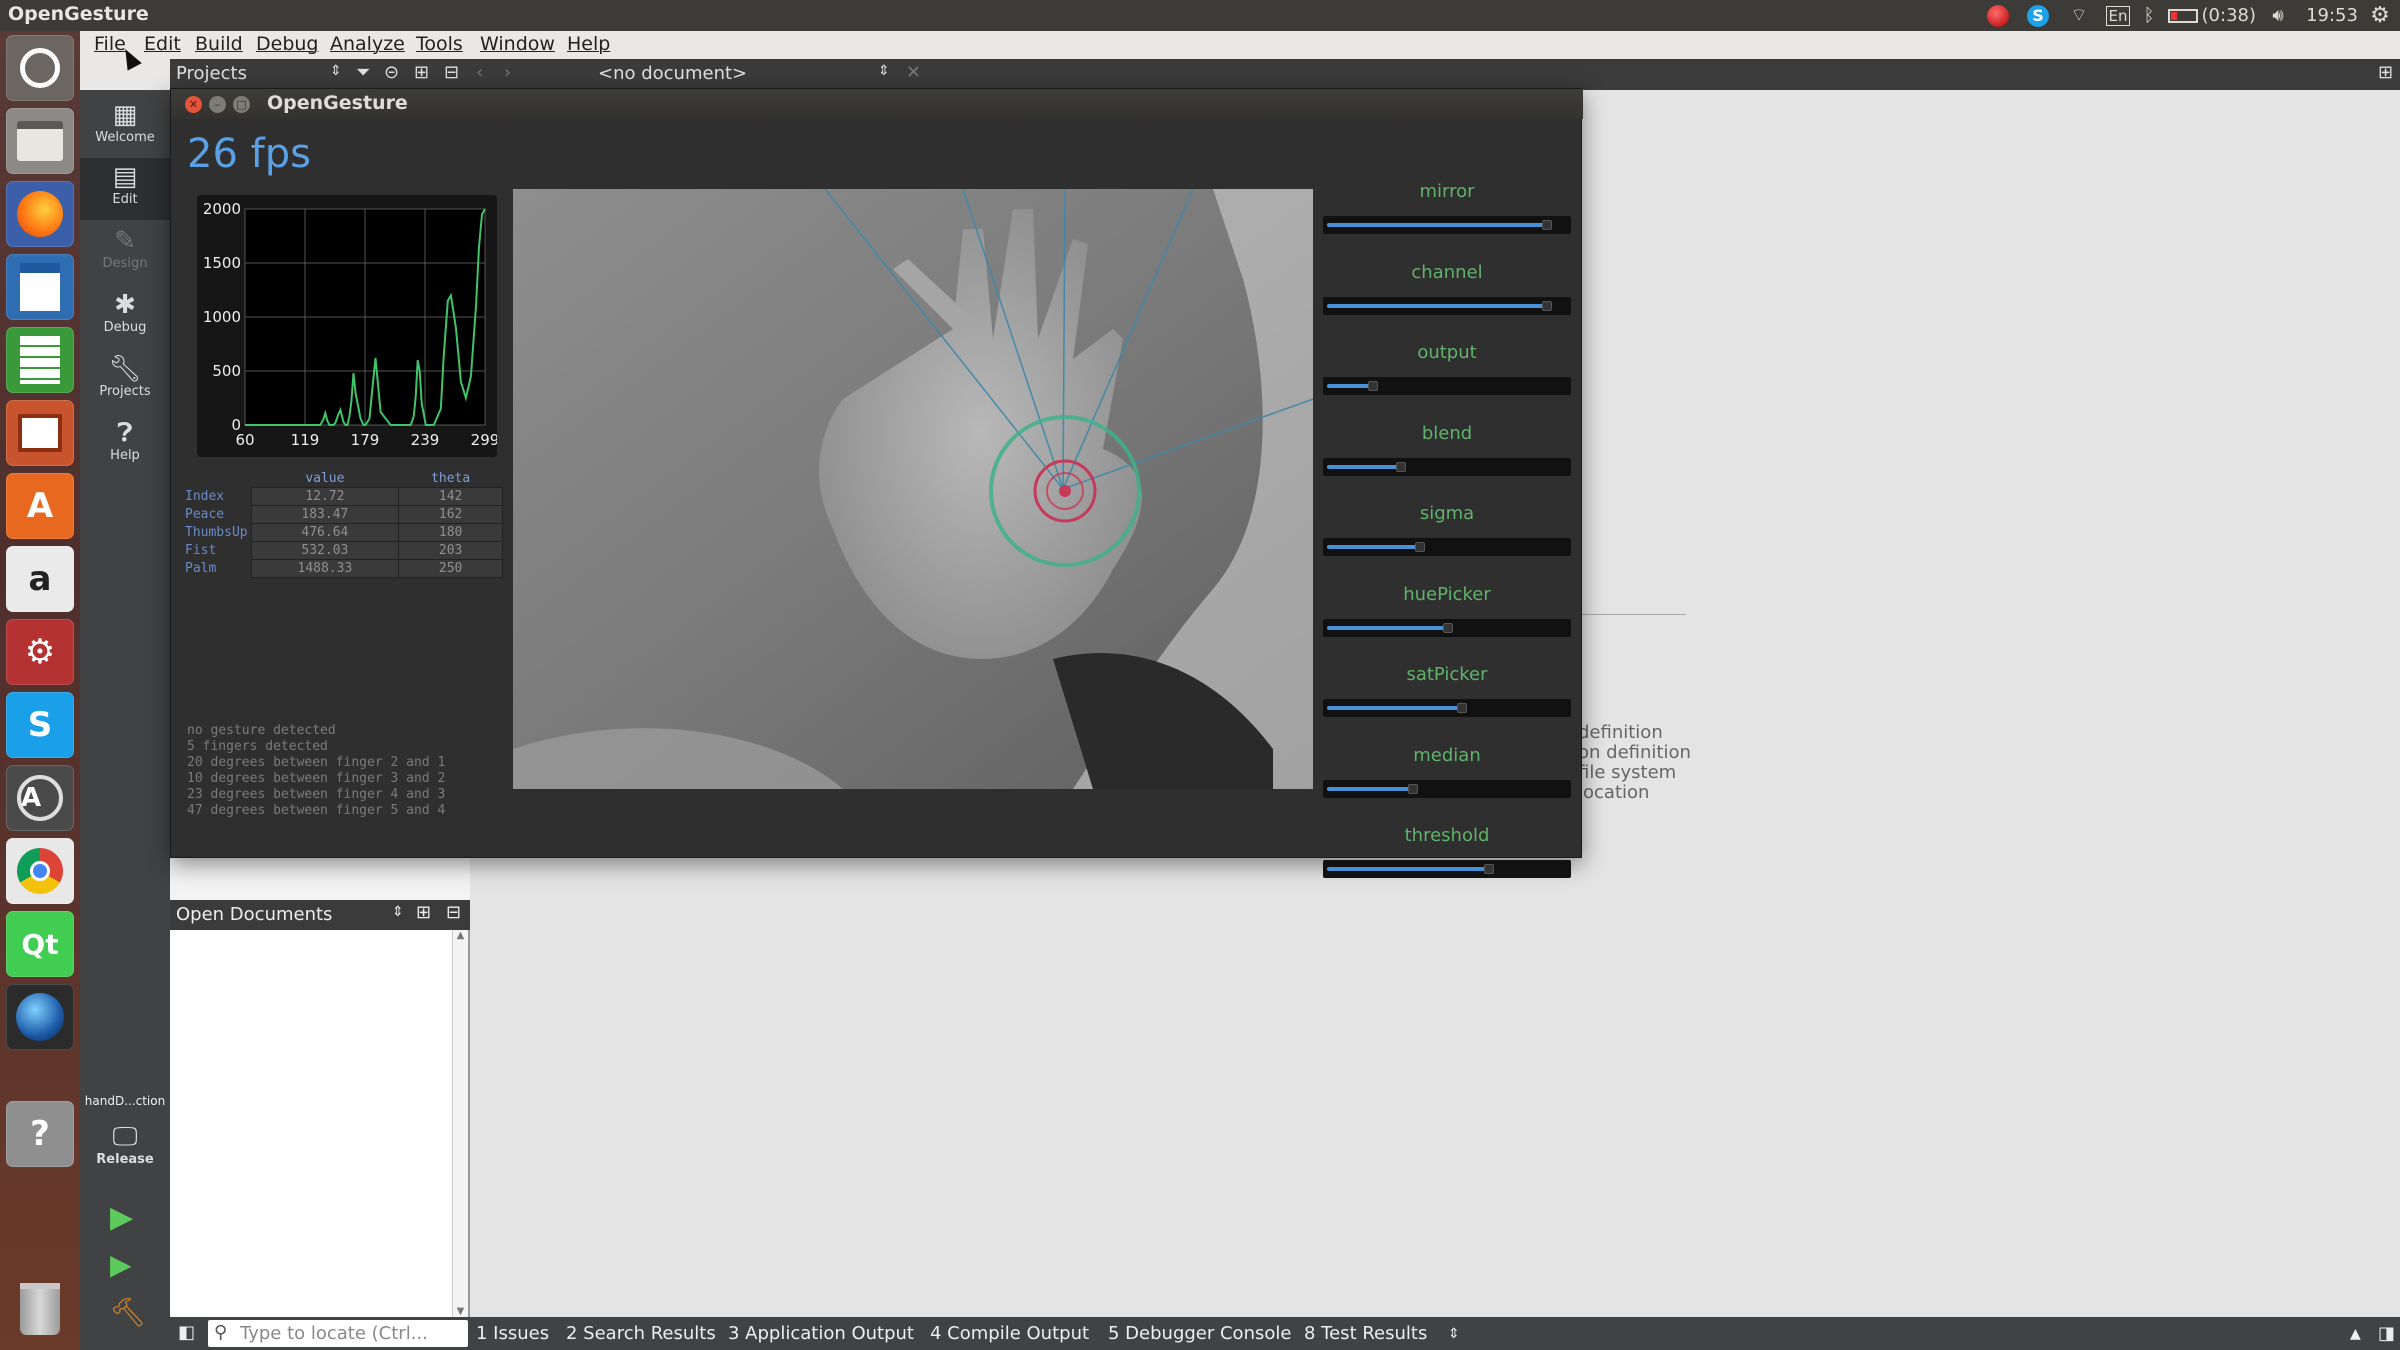 The height and width of the screenshot is (1350, 2400). I want to click on menu-build: Build, so click(219, 44).